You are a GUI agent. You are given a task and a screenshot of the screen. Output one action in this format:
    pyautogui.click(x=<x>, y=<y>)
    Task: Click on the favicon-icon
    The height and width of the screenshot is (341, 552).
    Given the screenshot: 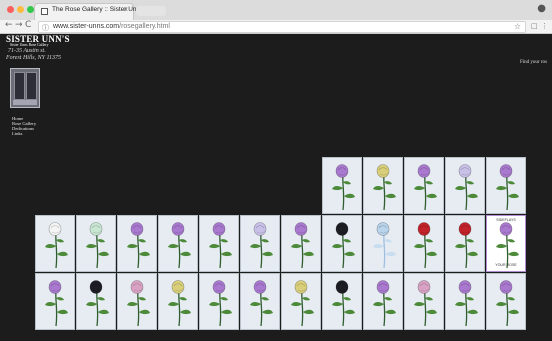 What is the action you would take?
    pyautogui.click(x=44, y=11)
    